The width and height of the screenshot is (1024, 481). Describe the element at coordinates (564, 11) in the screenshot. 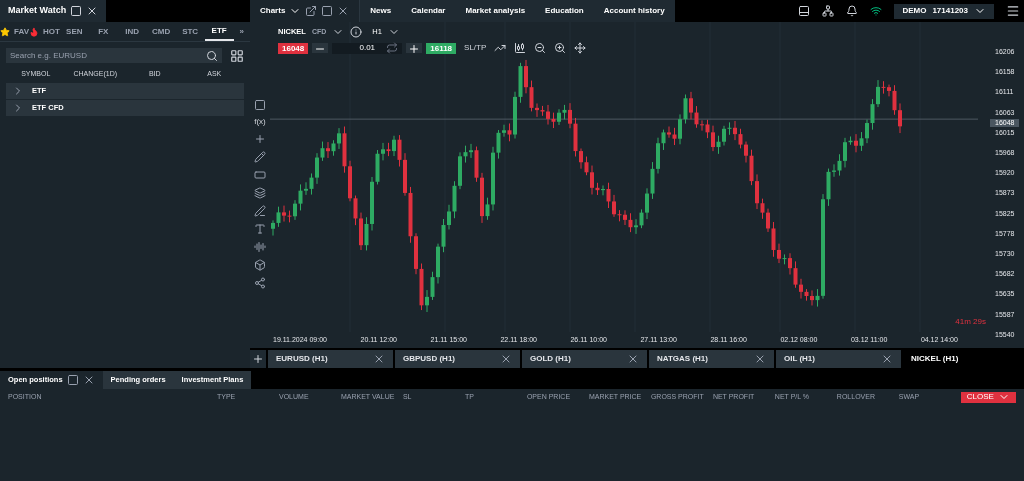

I see `top-tab: Education` at that location.